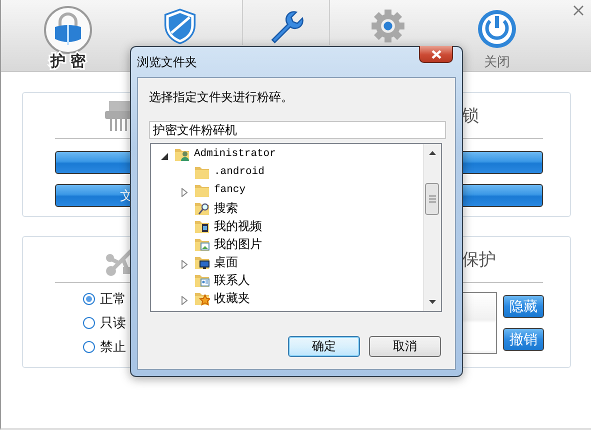  I want to click on folder-field: 护密文件粉碎机, so click(297, 130).